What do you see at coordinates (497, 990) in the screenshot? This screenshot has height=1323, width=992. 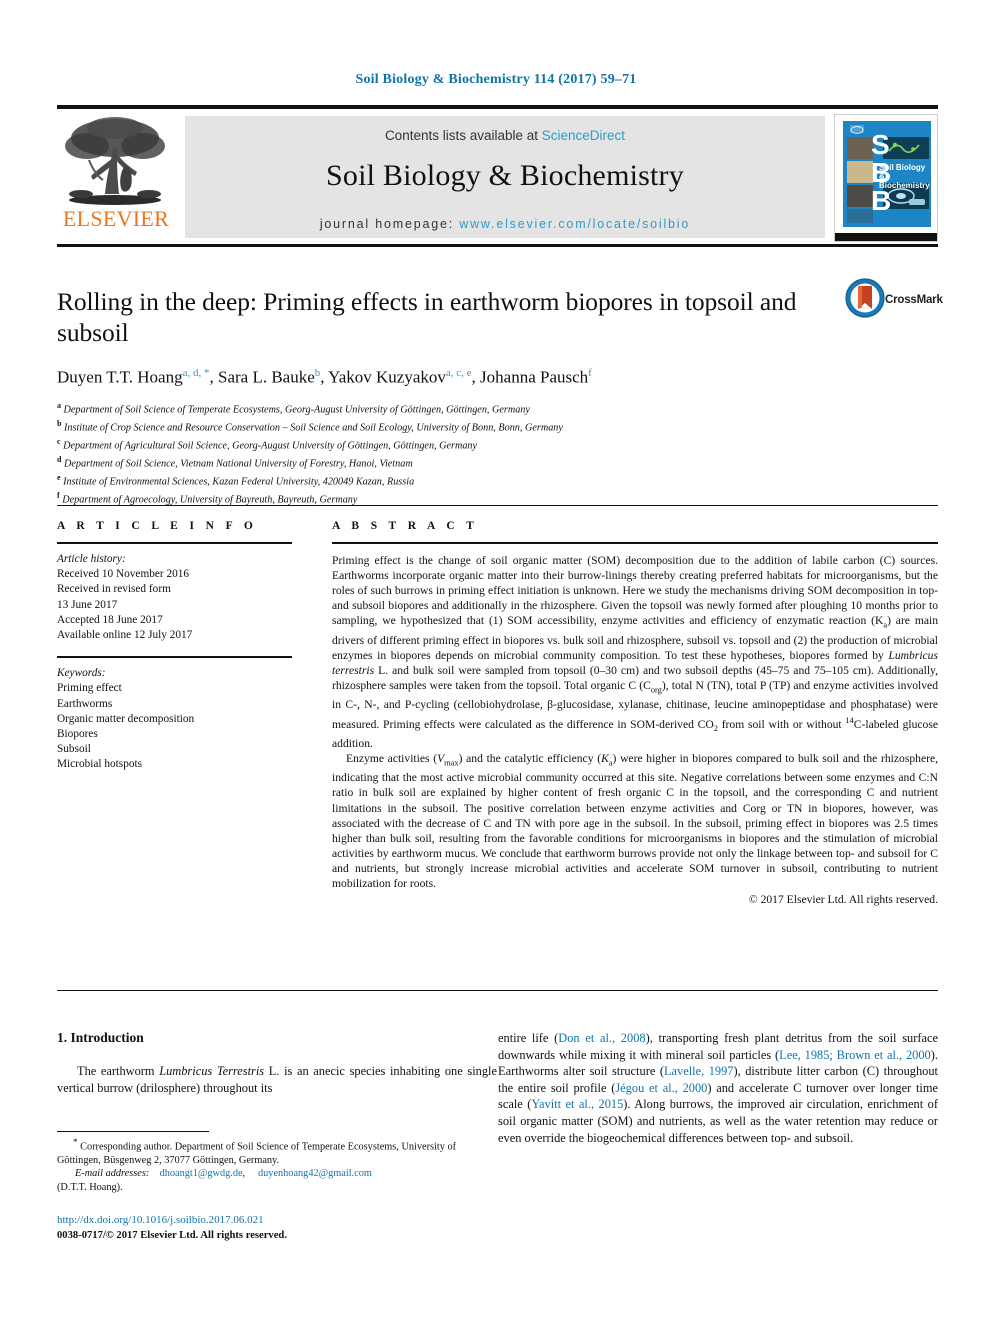 I see `abstract-section-divider` at bounding box center [497, 990].